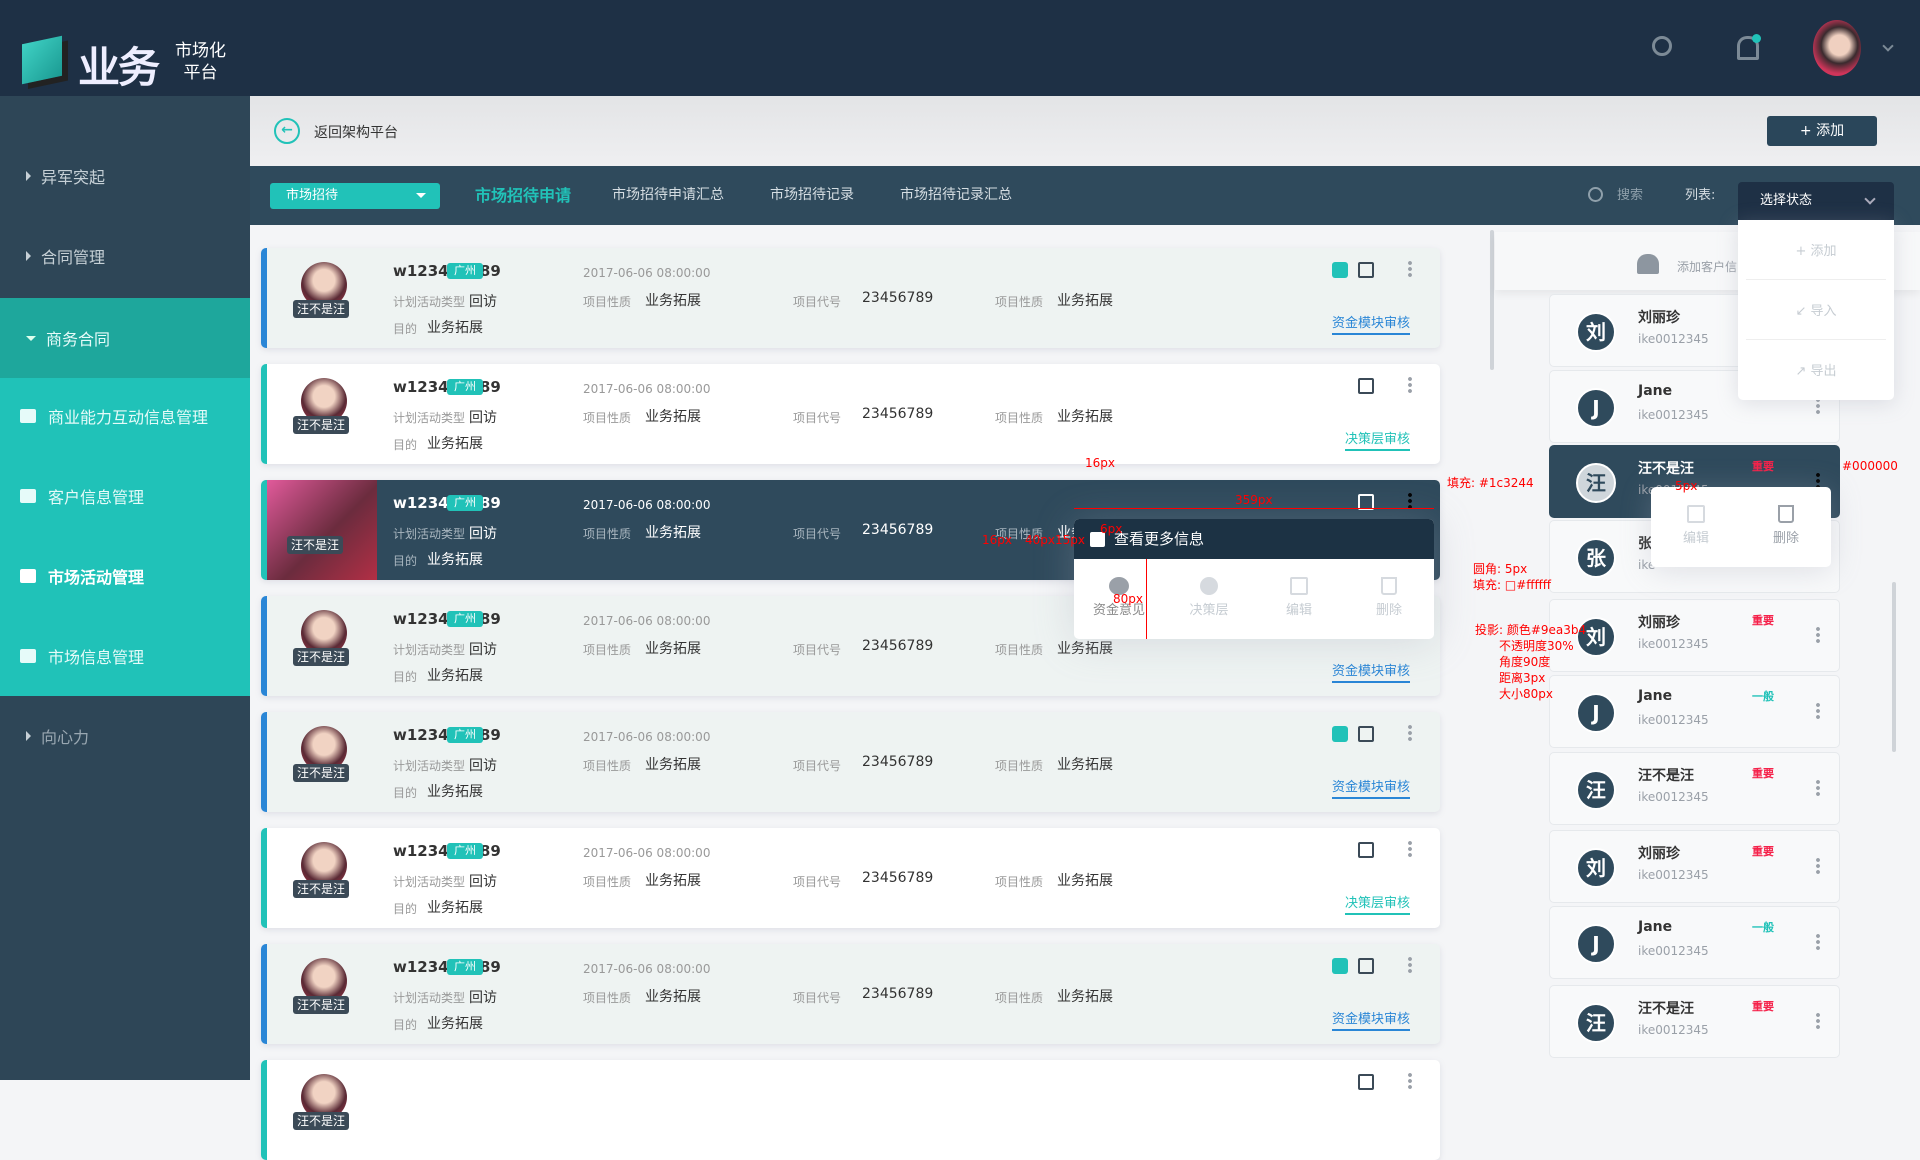 The image size is (1920, 1160). I want to click on value-code: 23456789, so click(898, 530).